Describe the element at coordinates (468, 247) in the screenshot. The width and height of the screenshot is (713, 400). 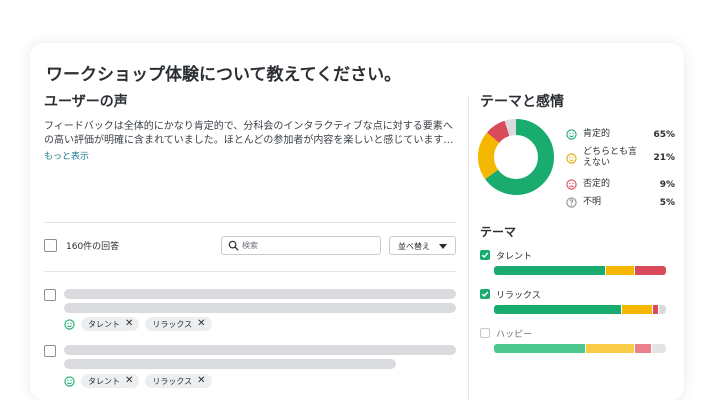
I see `column-divider` at that location.